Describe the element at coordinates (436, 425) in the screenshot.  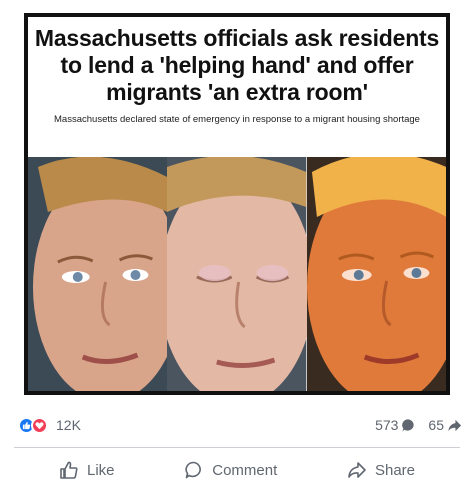
I see `share-count: 65` at that location.